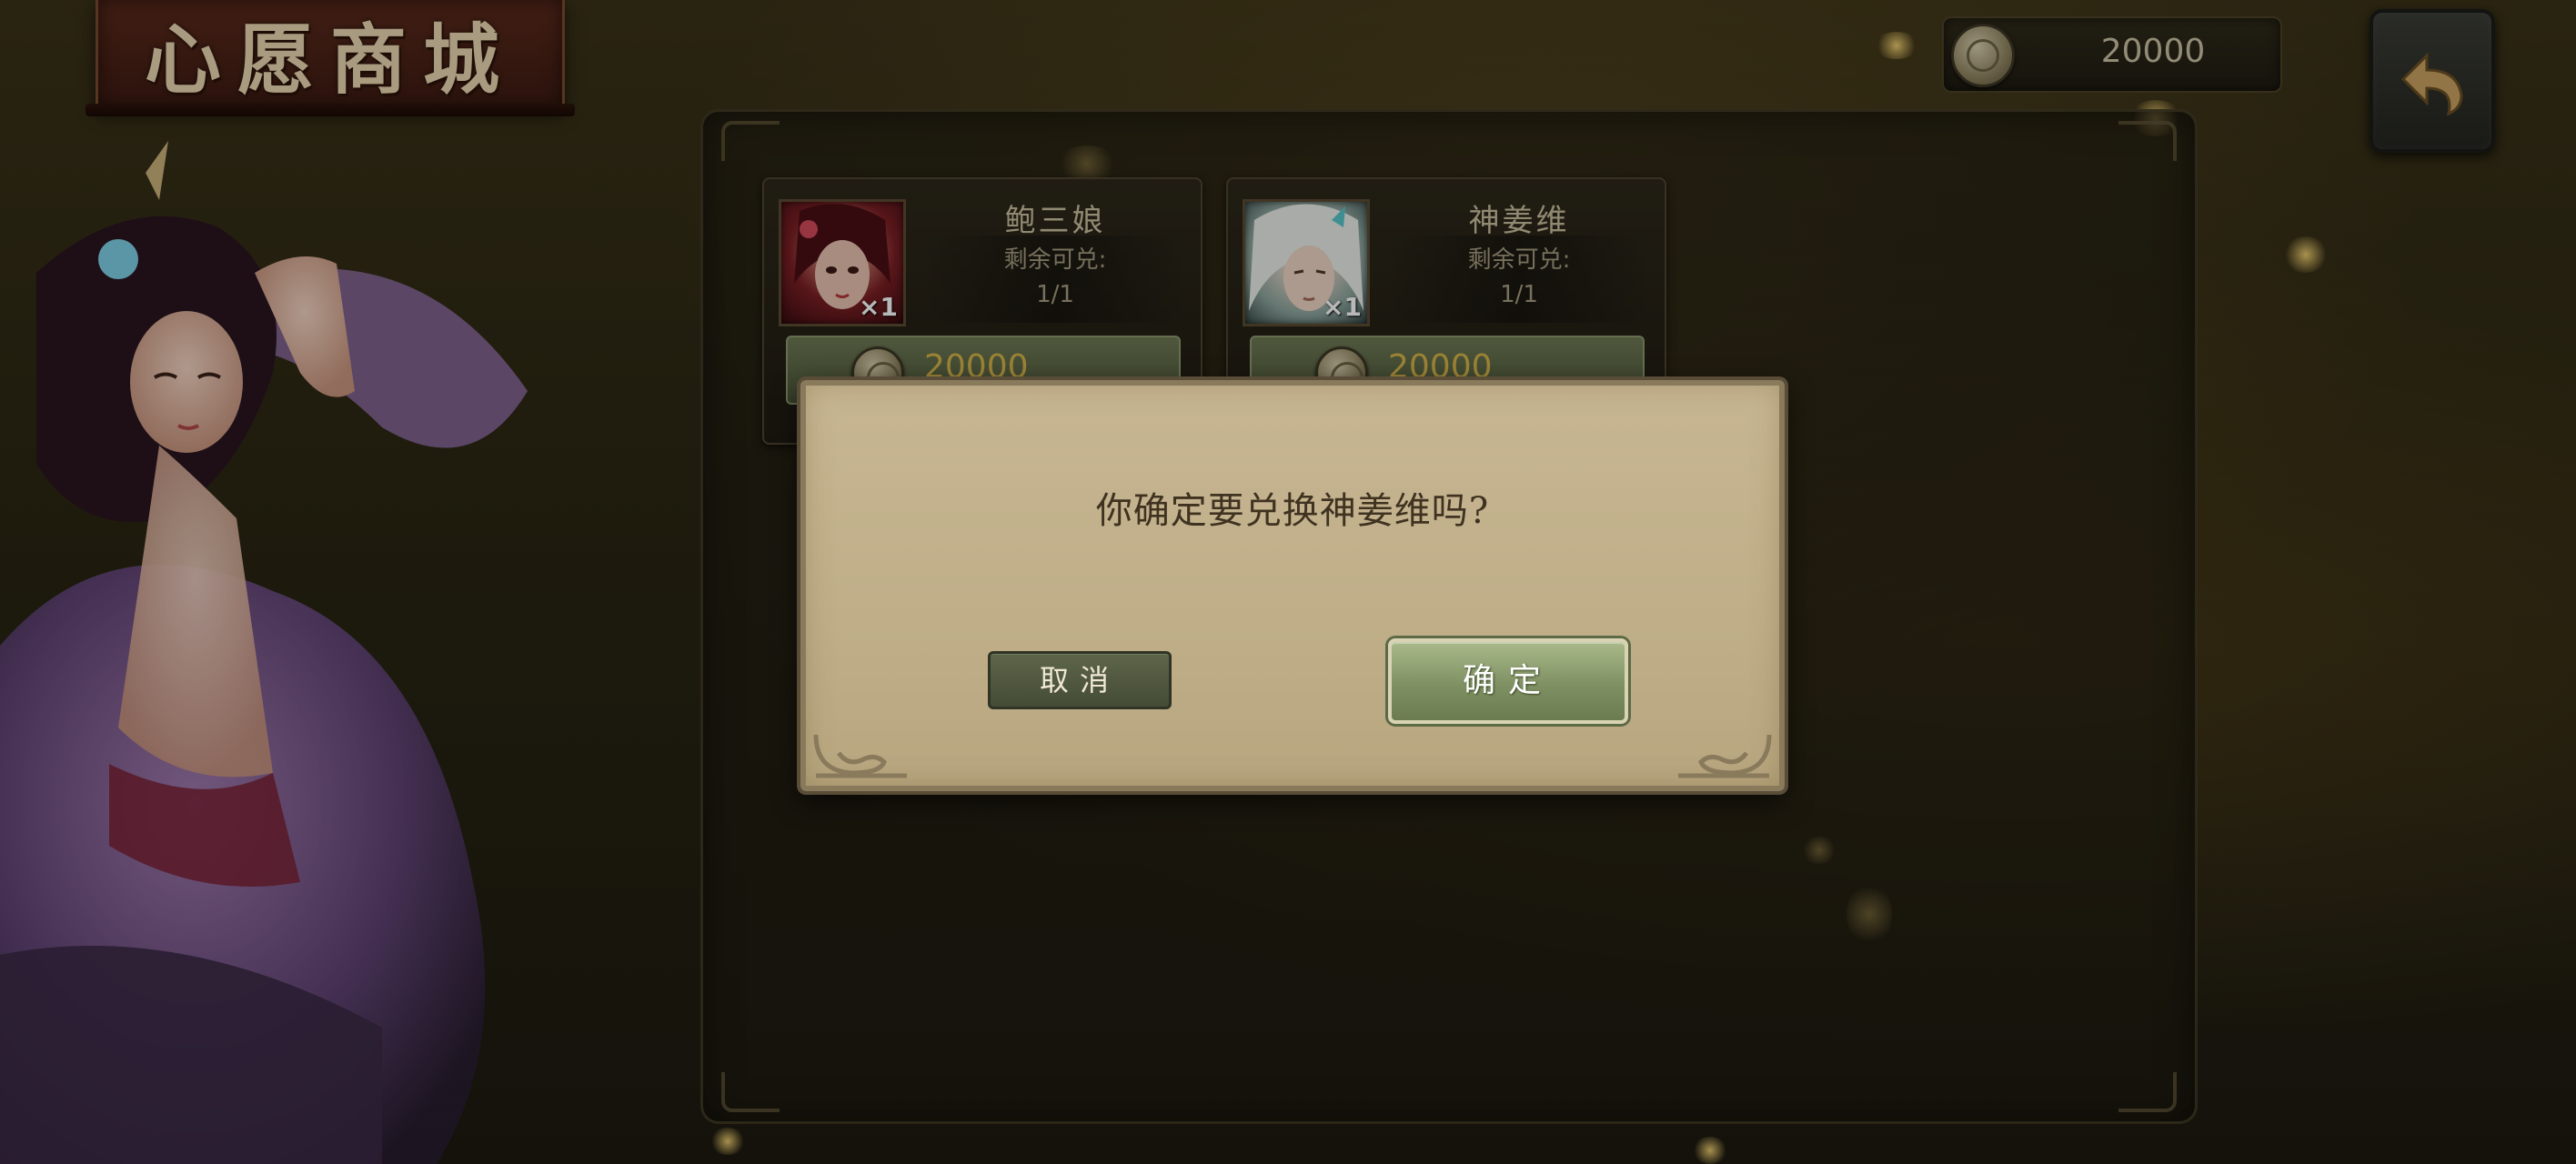 This screenshot has height=1164, width=2576. I want to click on dialog-message: 你确定要兑换神姜维吗?, so click(1292, 511).